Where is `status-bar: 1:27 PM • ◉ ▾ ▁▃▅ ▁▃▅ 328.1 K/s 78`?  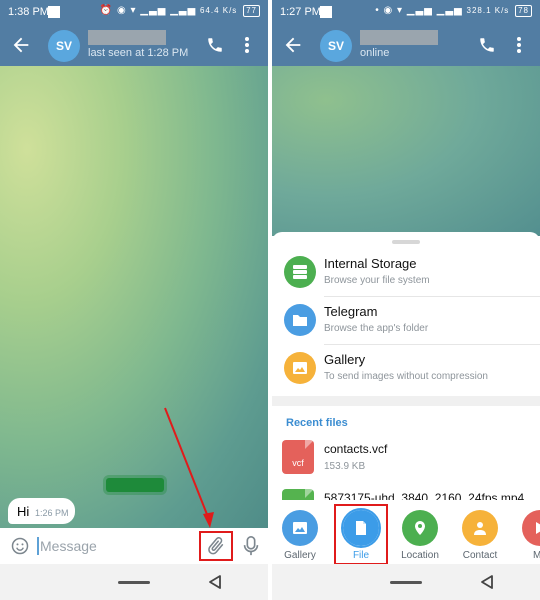
status-bar: 1:27 PM • ◉ ▾ ▁▃▅ ▁▃▅ 328.1 K/s 78 is located at coordinates (406, 12).